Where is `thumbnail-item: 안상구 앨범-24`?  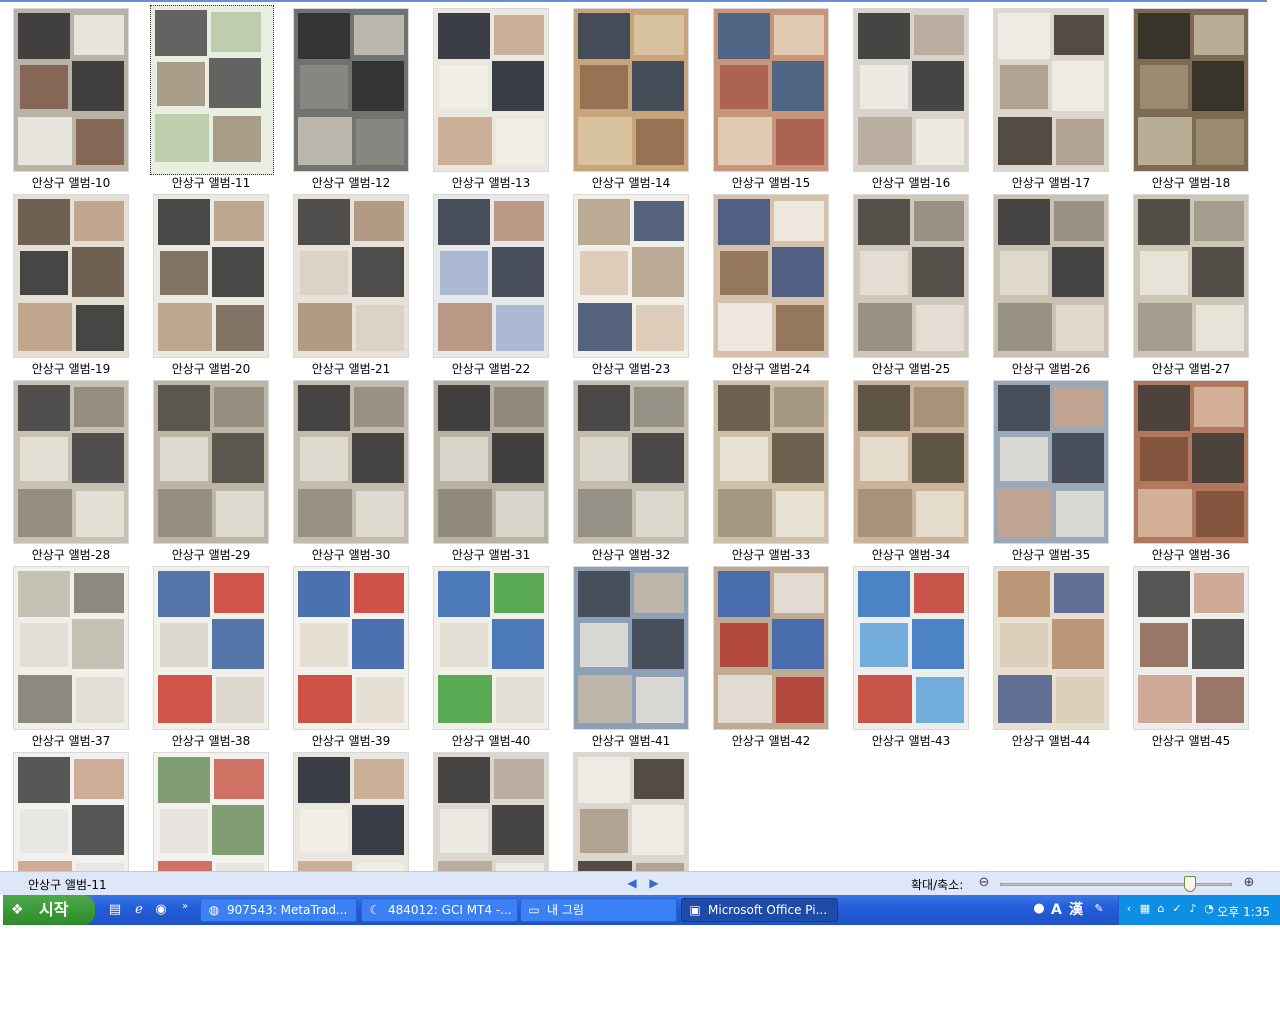 thumbnail-item: 안상구 앨범-24 is located at coordinates (771, 283).